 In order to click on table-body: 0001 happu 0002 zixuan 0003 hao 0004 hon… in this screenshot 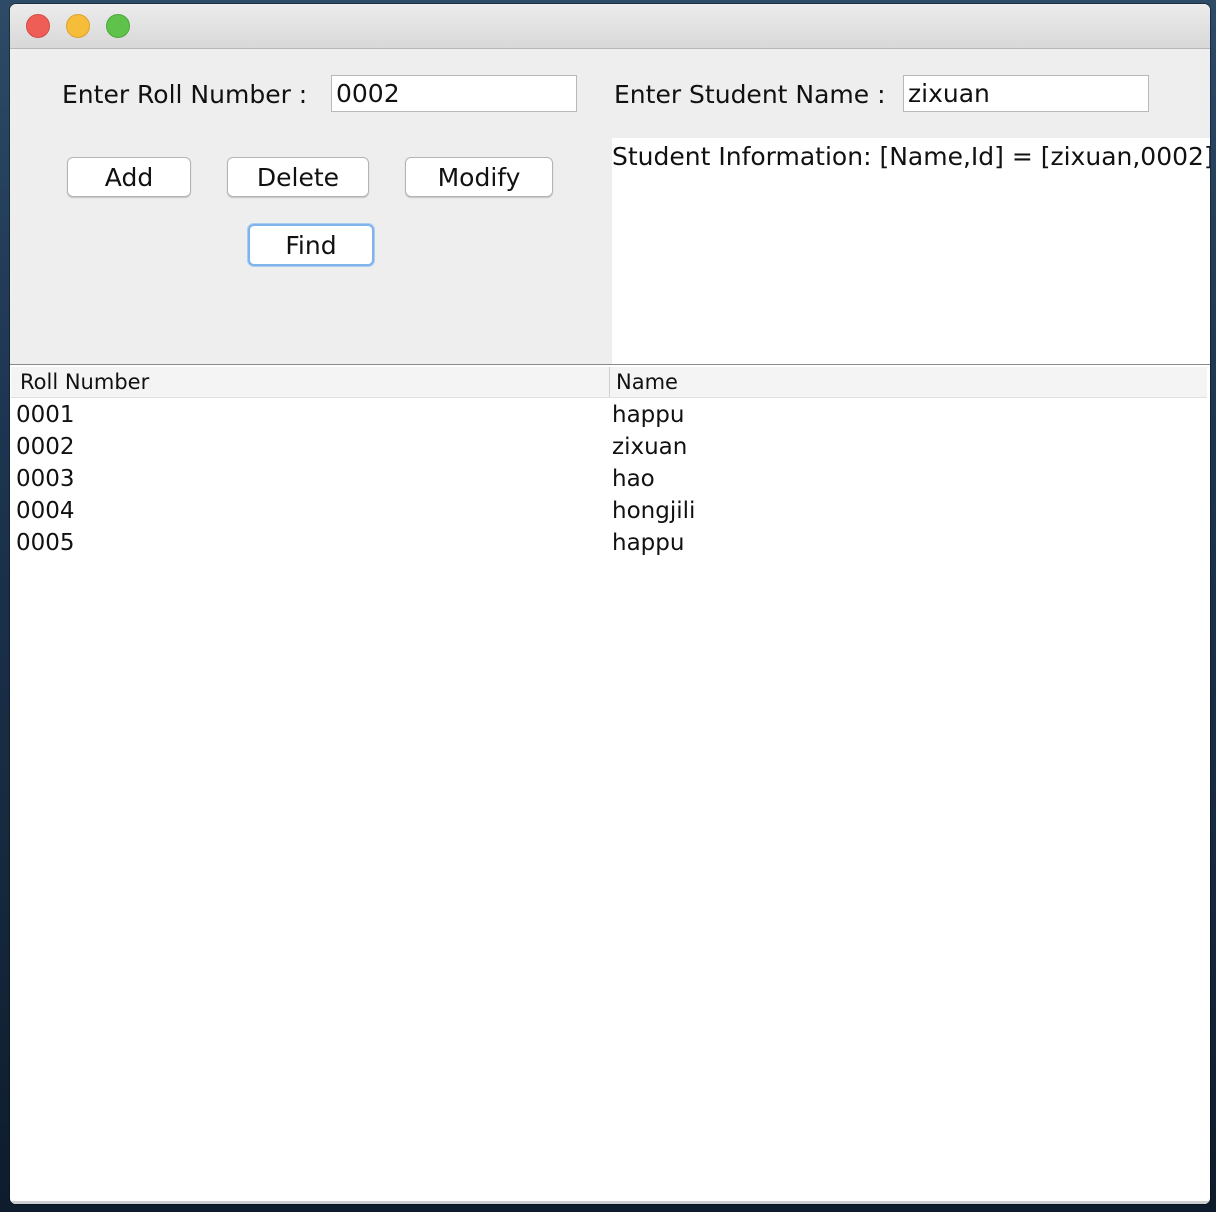, I will do `click(610, 479)`.